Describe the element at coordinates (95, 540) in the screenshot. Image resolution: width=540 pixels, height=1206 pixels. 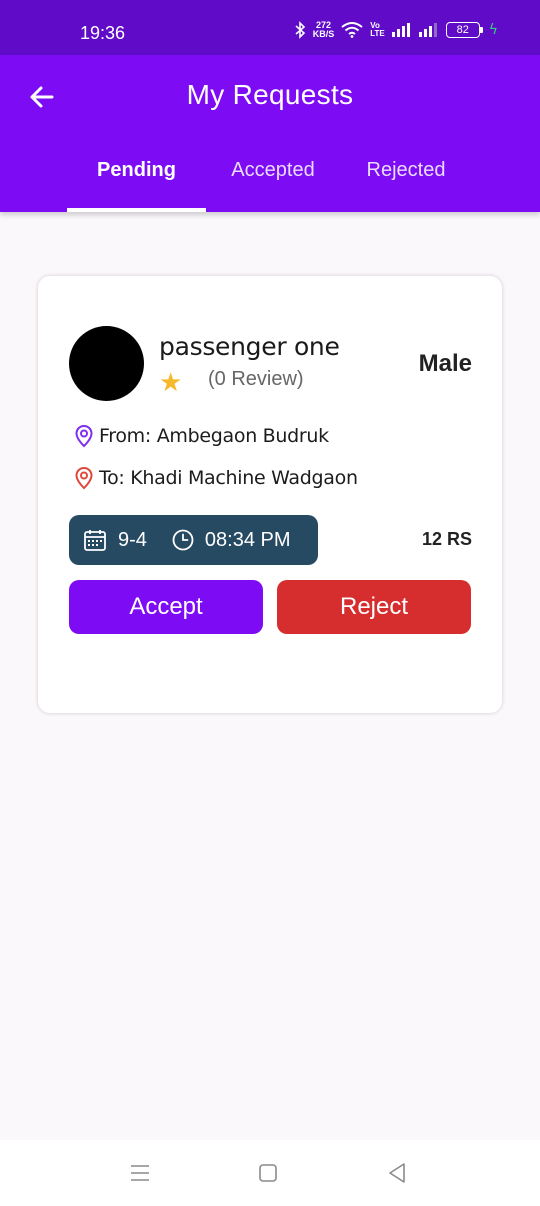
I see `calendar-icon` at that location.